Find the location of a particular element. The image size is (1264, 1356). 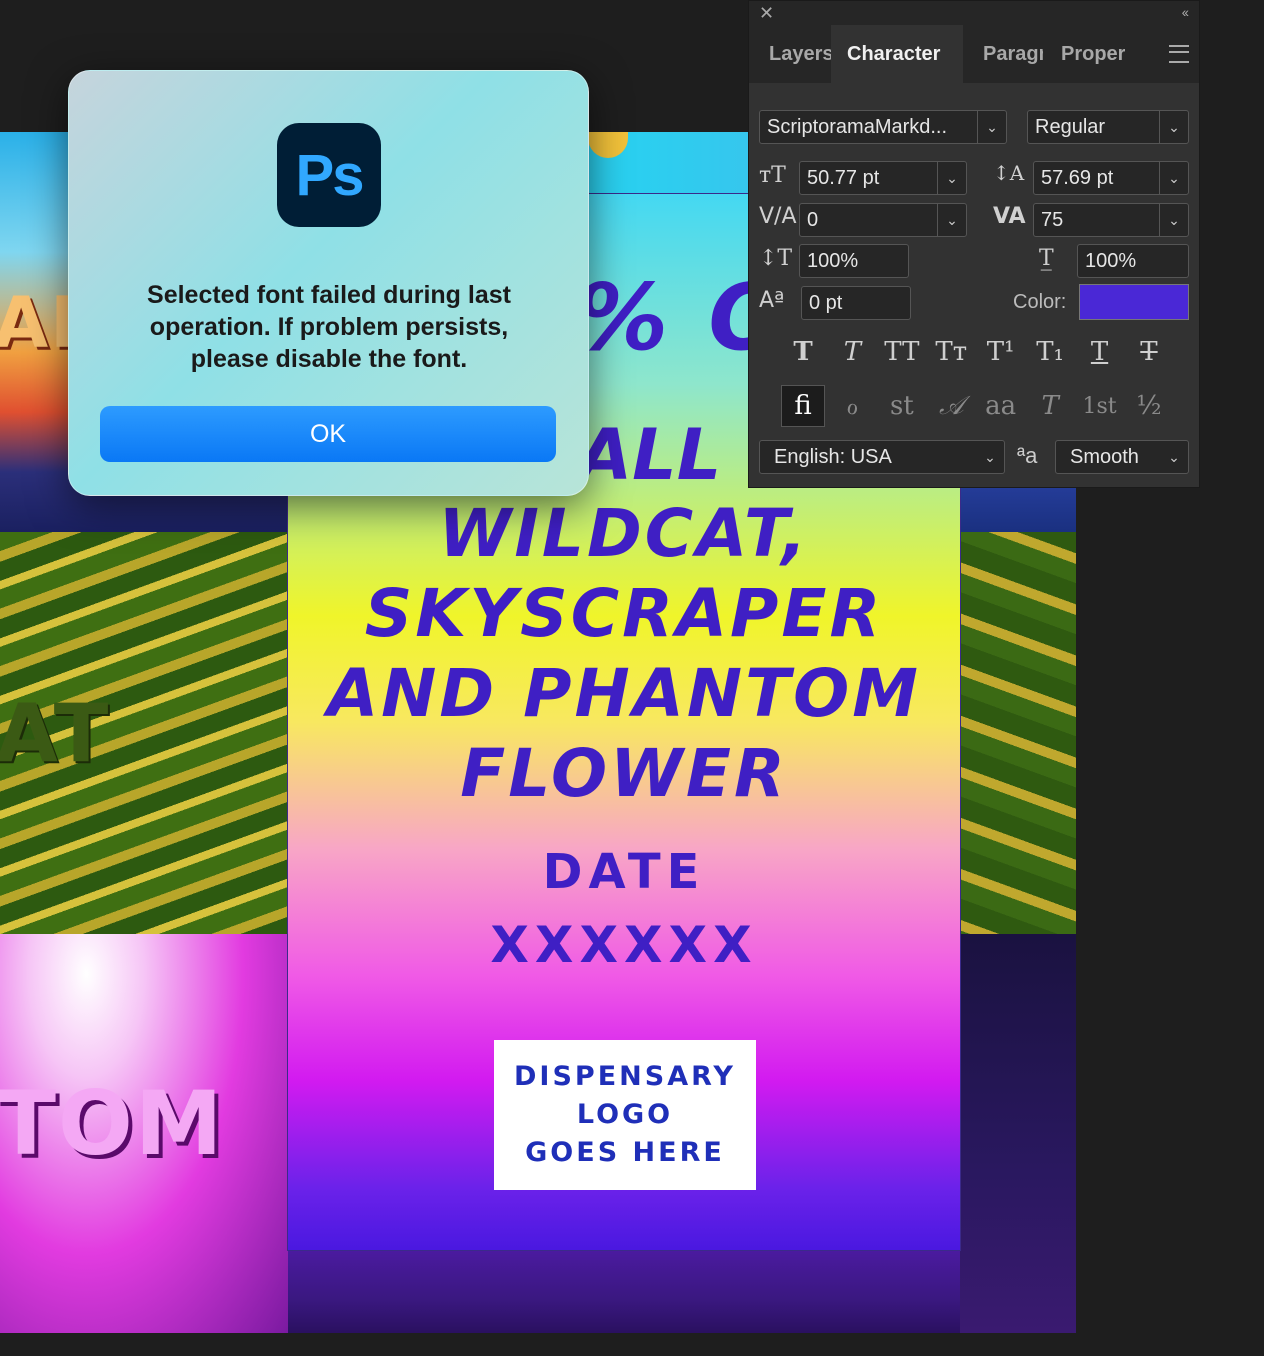

tracking-value: 75 is located at coordinates (1052, 219).